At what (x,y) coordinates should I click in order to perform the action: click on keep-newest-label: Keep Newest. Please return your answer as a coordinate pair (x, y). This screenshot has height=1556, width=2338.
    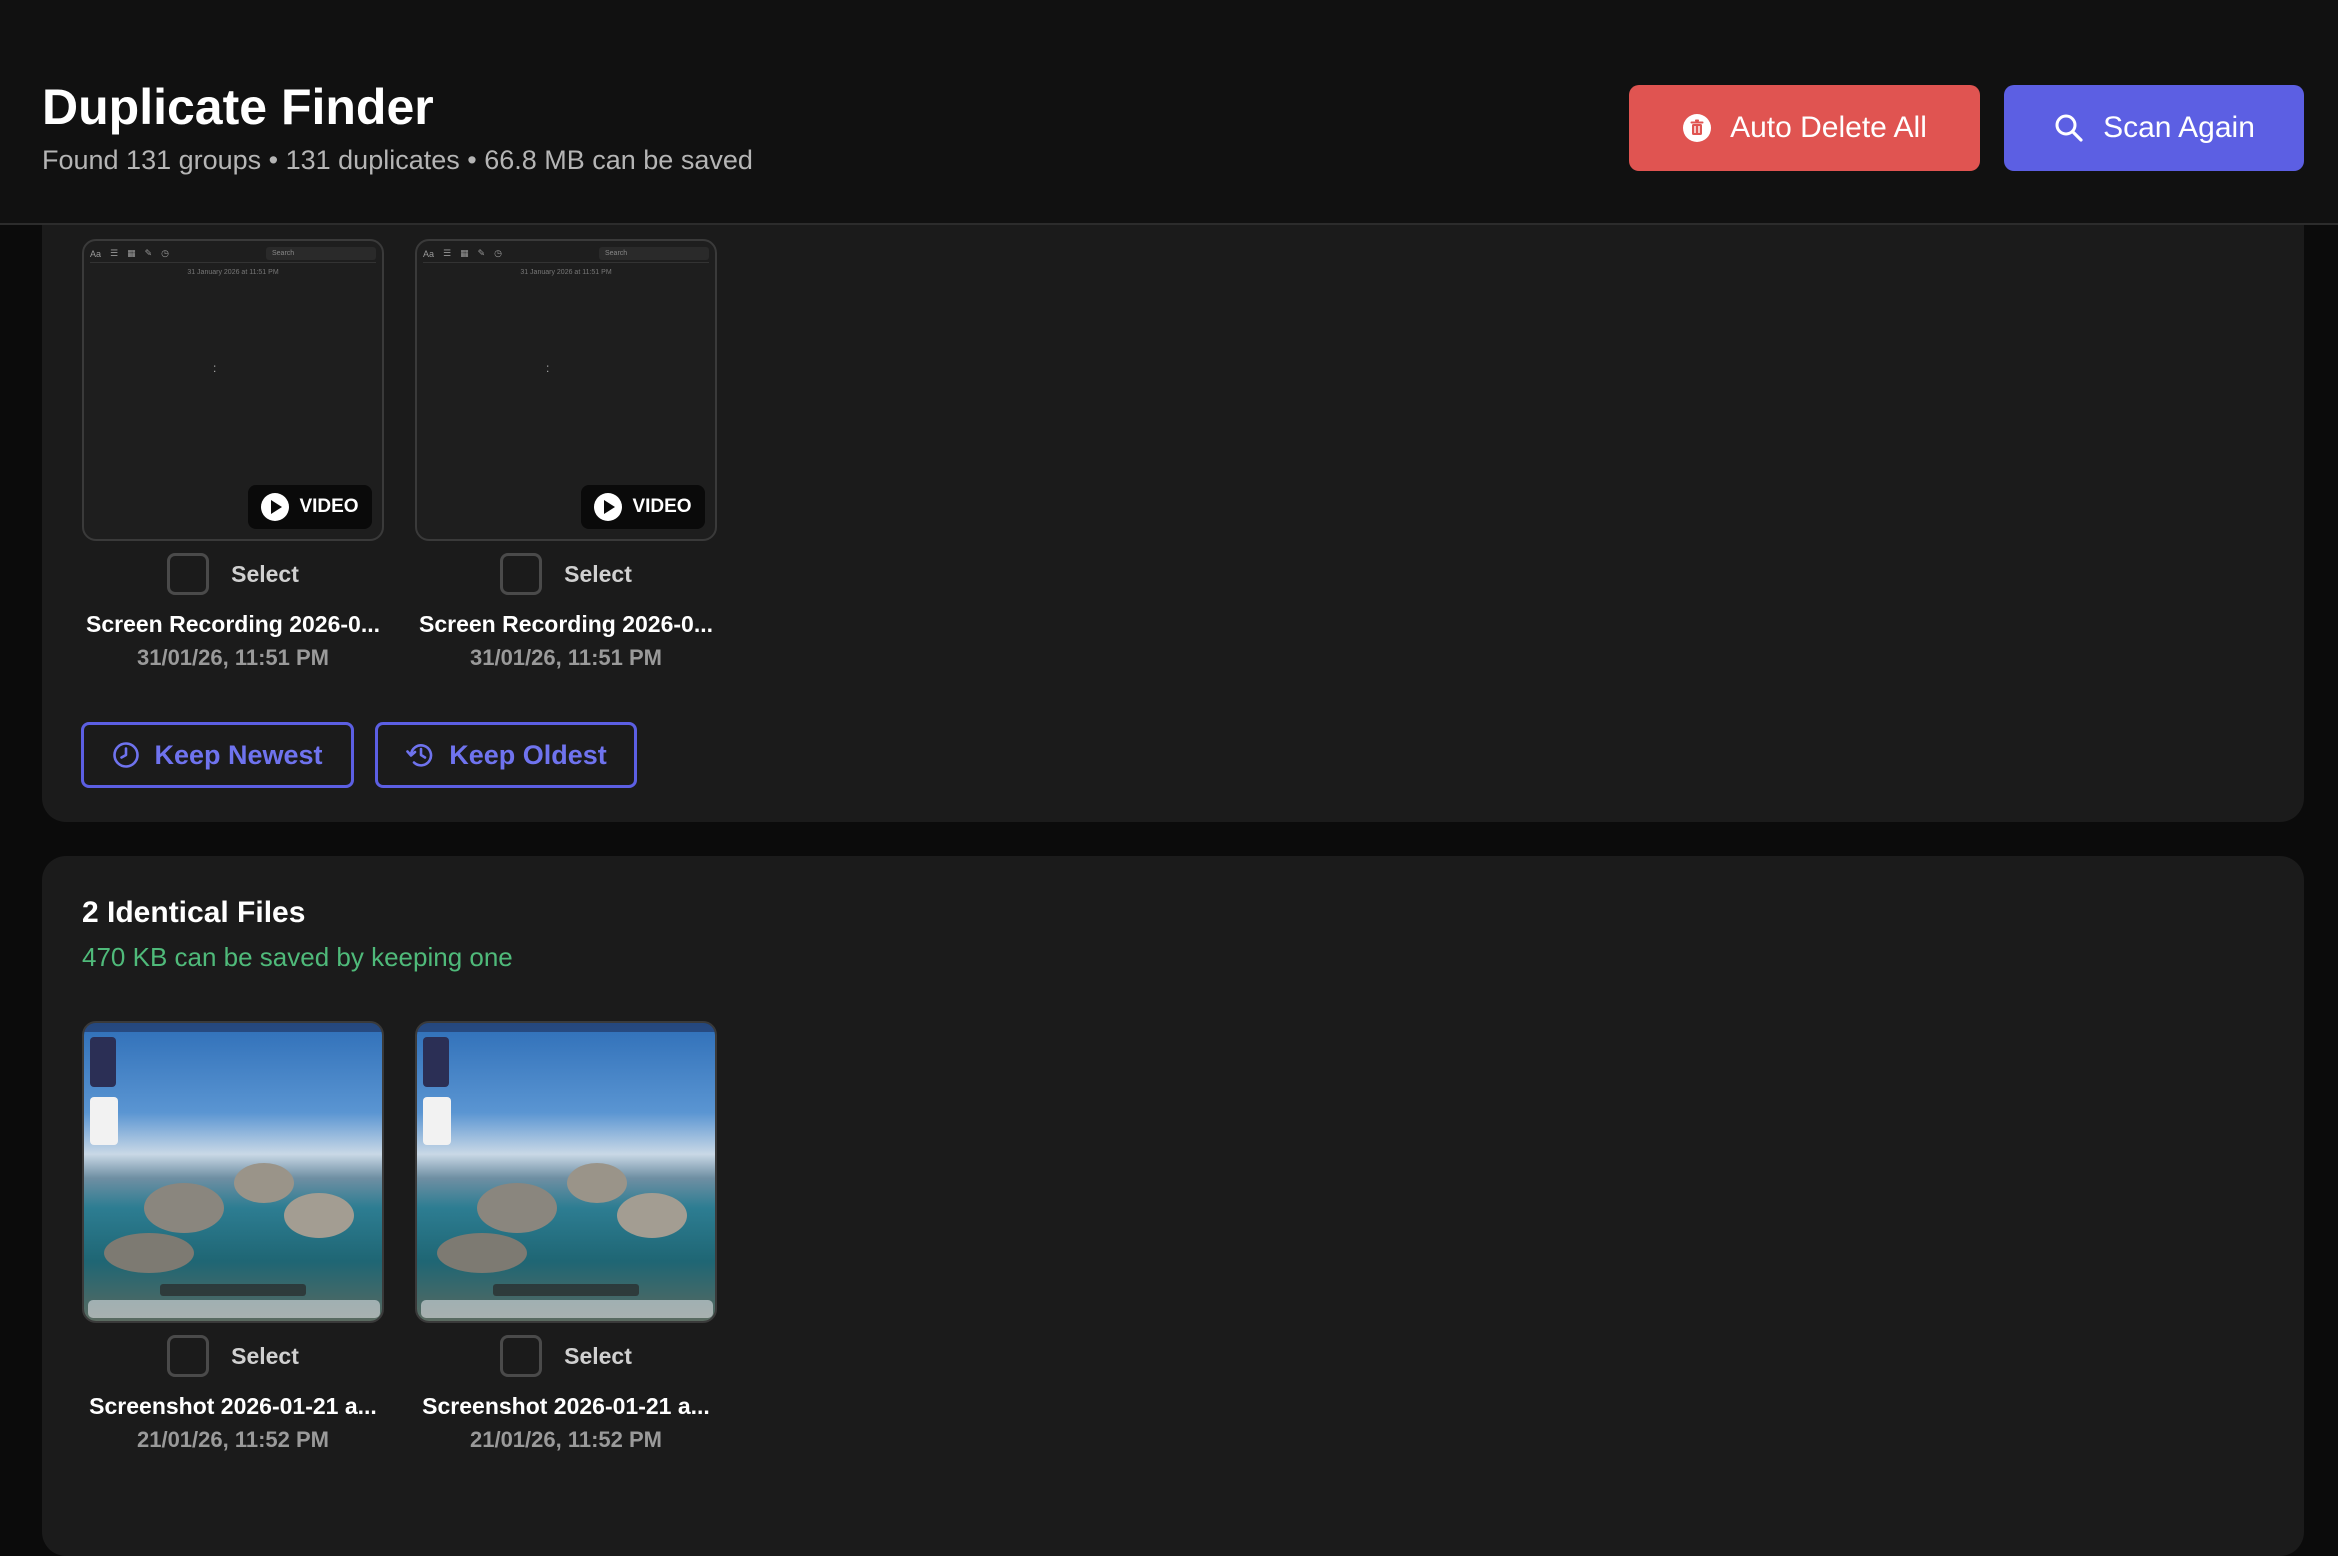
    Looking at the image, I should click on (238, 754).